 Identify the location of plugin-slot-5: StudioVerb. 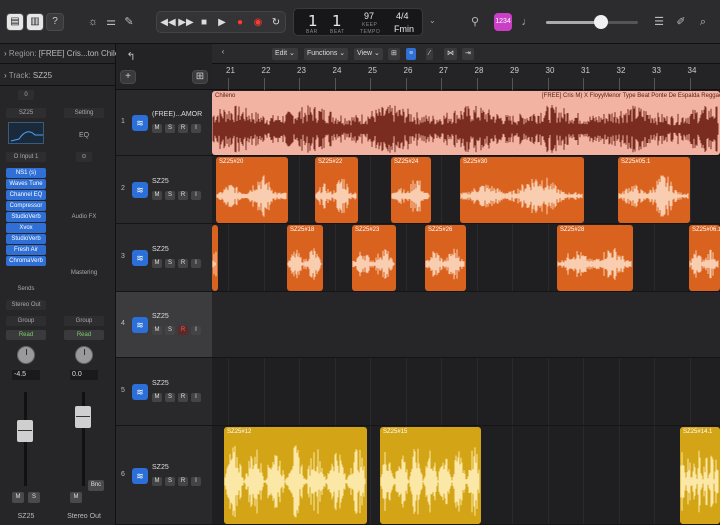
(26, 217).